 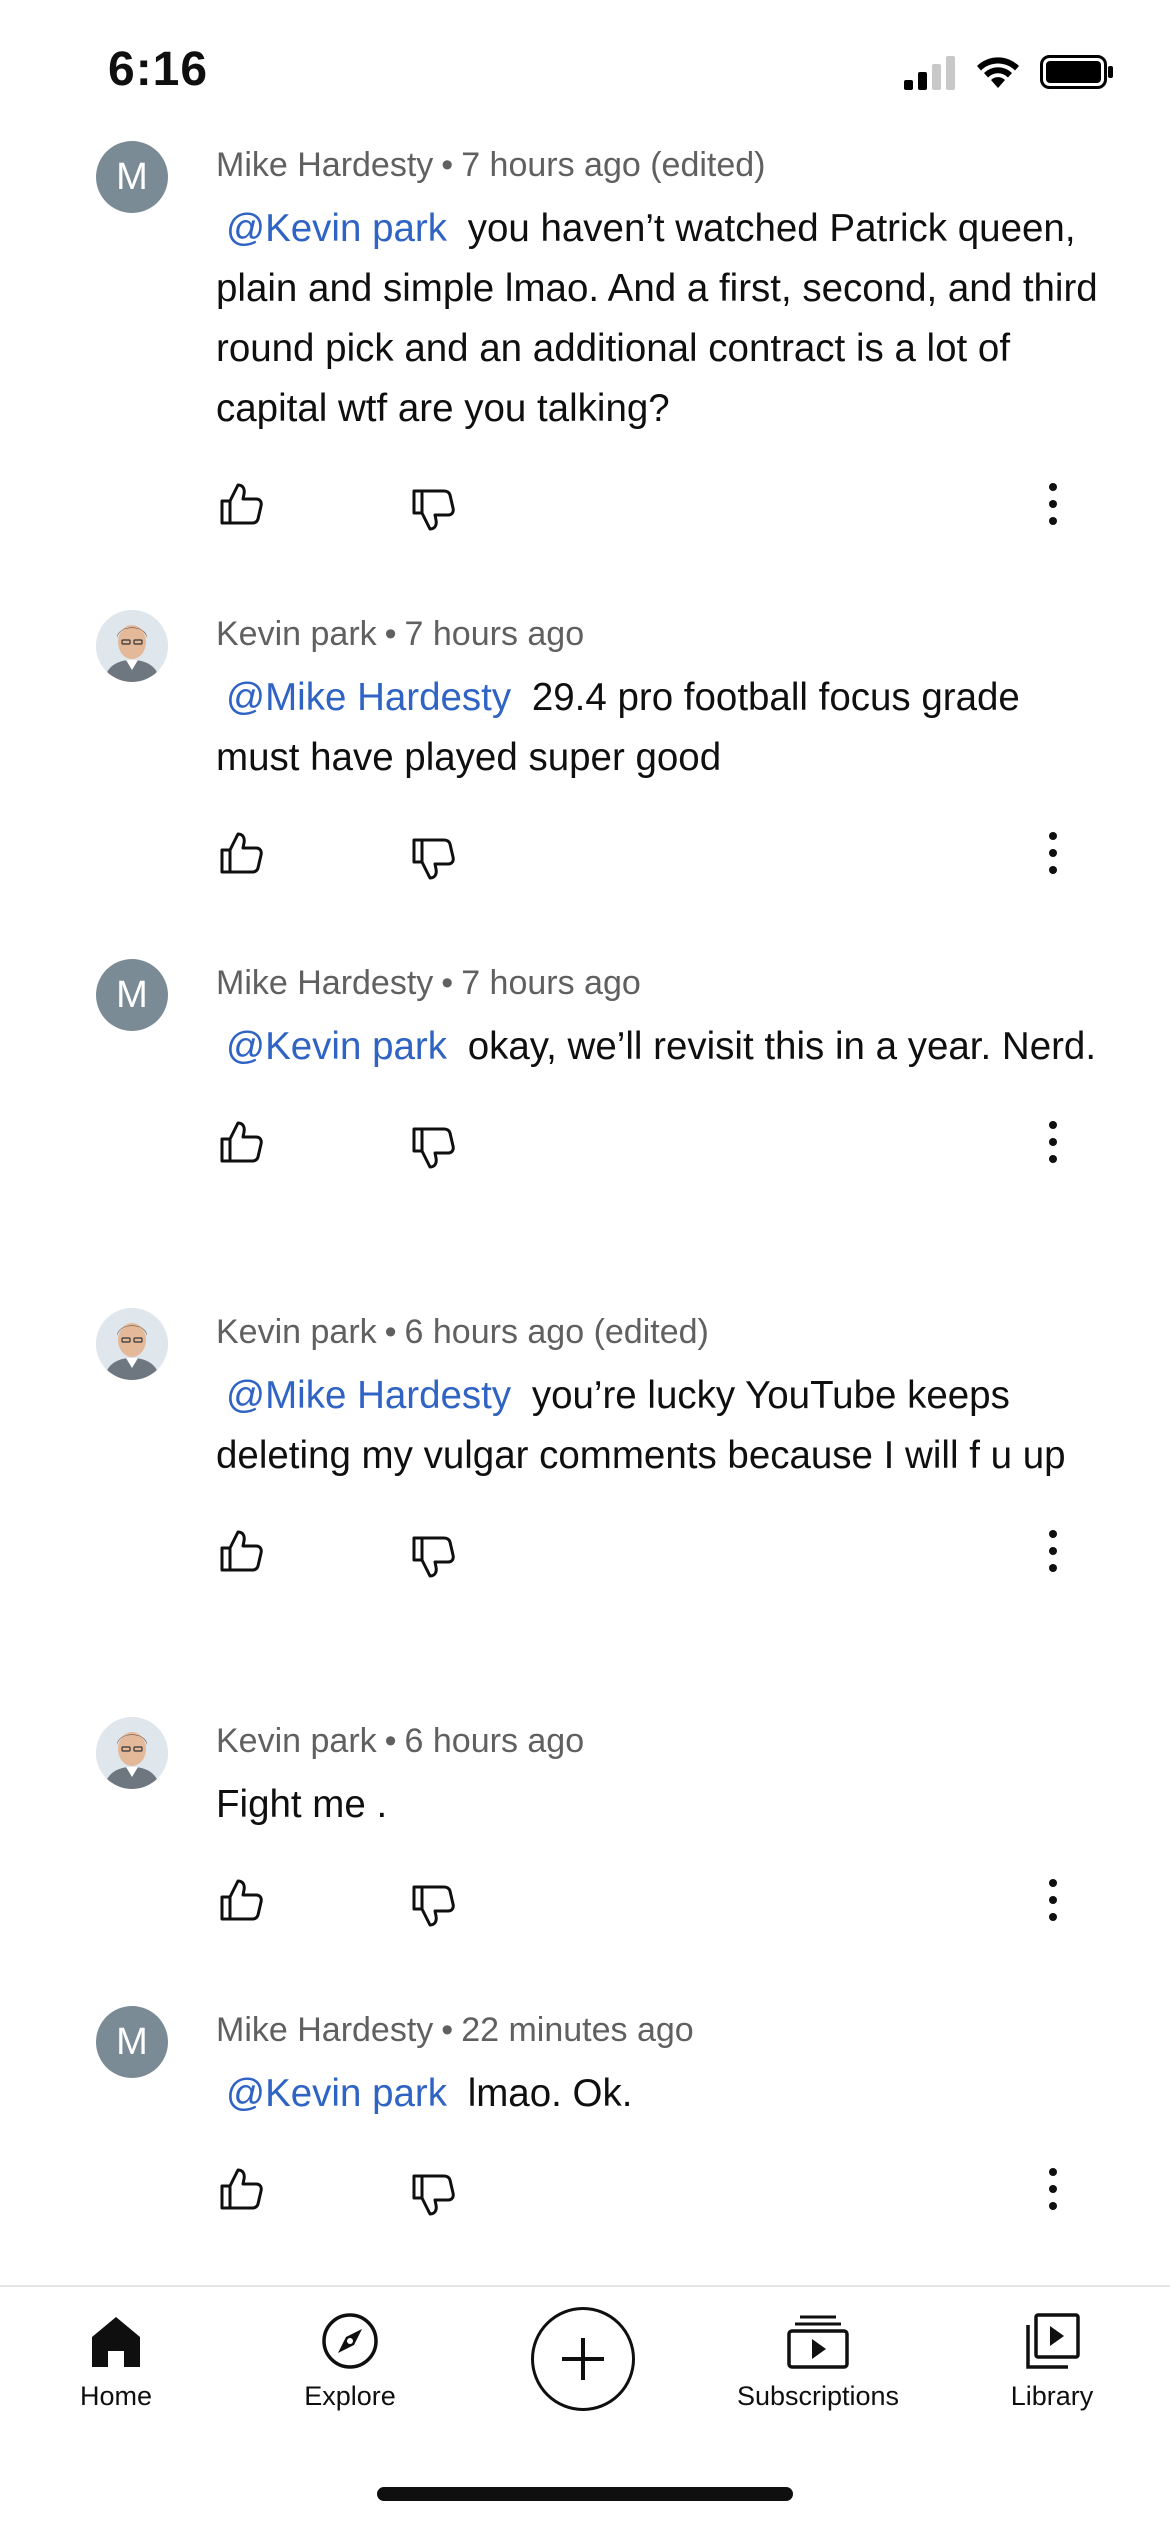 I want to click on comment-item: Kevin park • 6 hours ago Fight me ., so click(x=585, y=1833).